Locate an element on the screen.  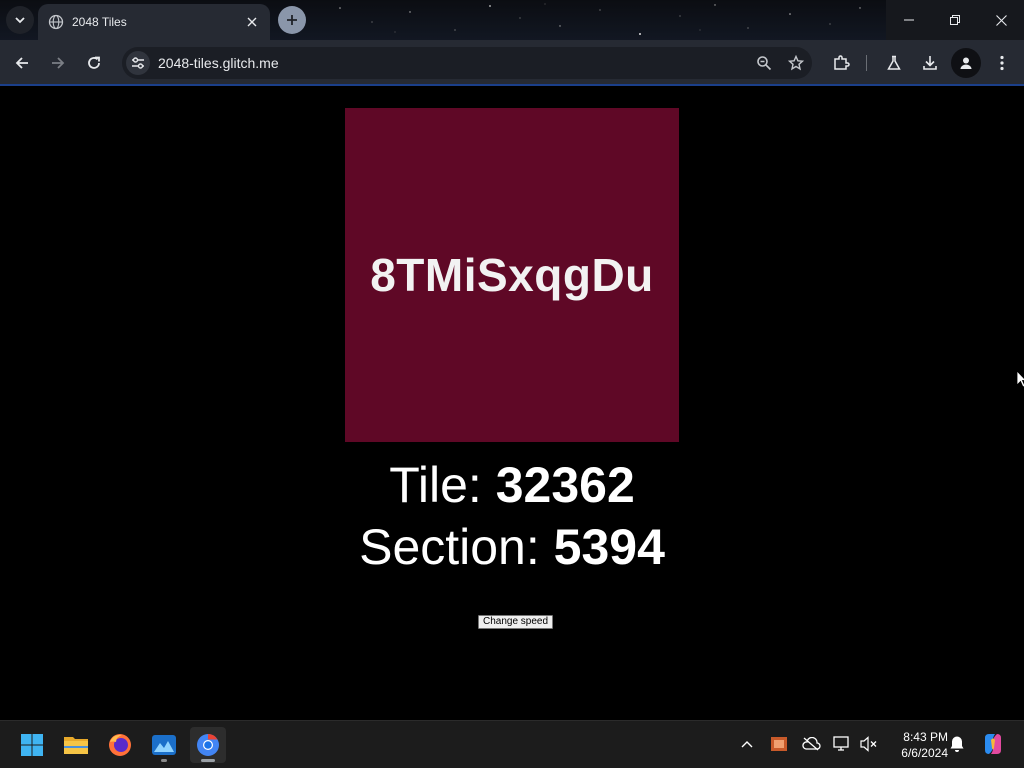
star-icon is located at coordinates (796, 63).